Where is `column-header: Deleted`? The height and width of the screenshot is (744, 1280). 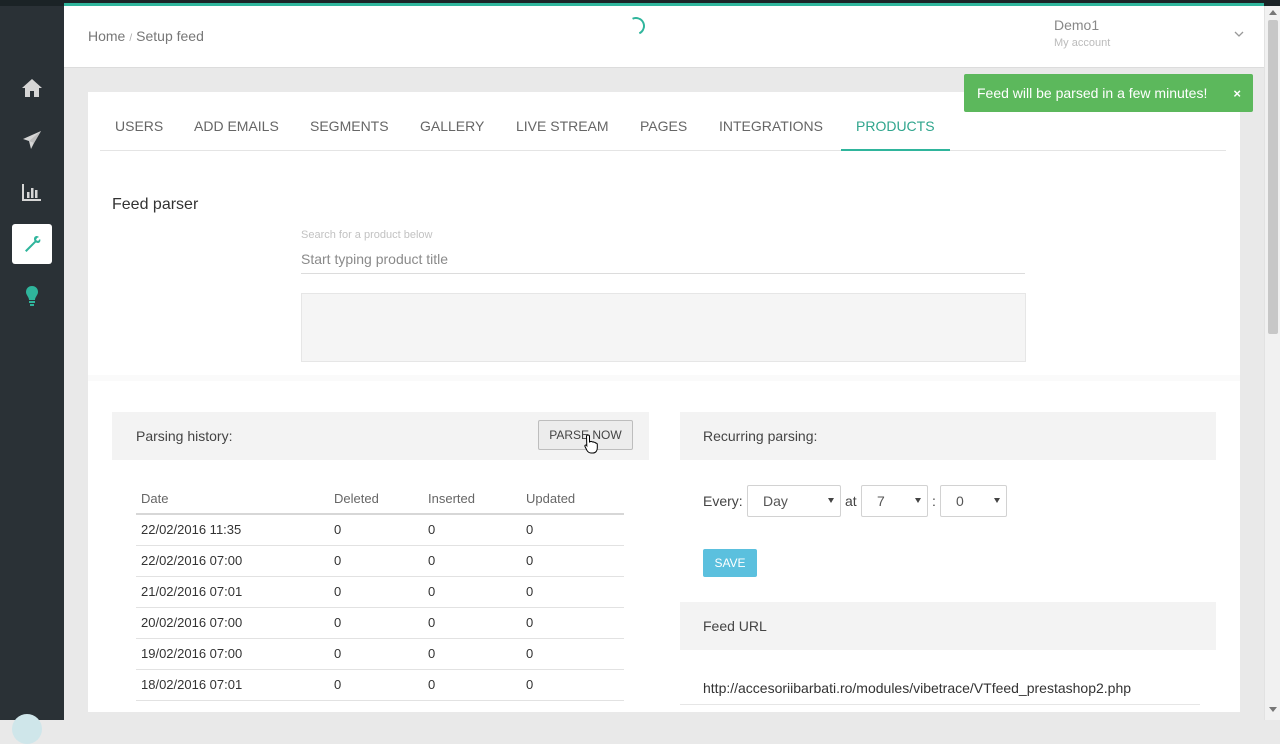
column-header: Deleted is located at coordinates (376, 499).